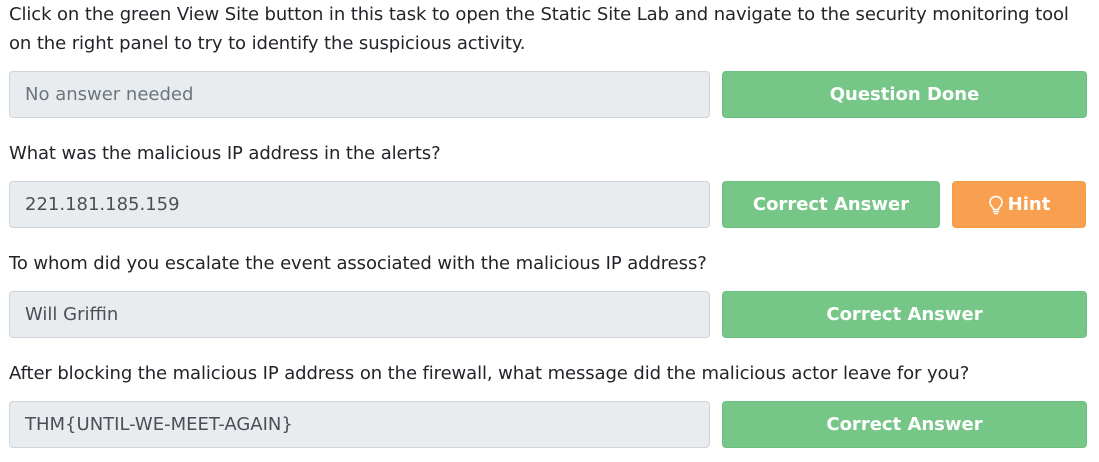  I want to click on answer-field: Will Griffin, so click(359, 314).